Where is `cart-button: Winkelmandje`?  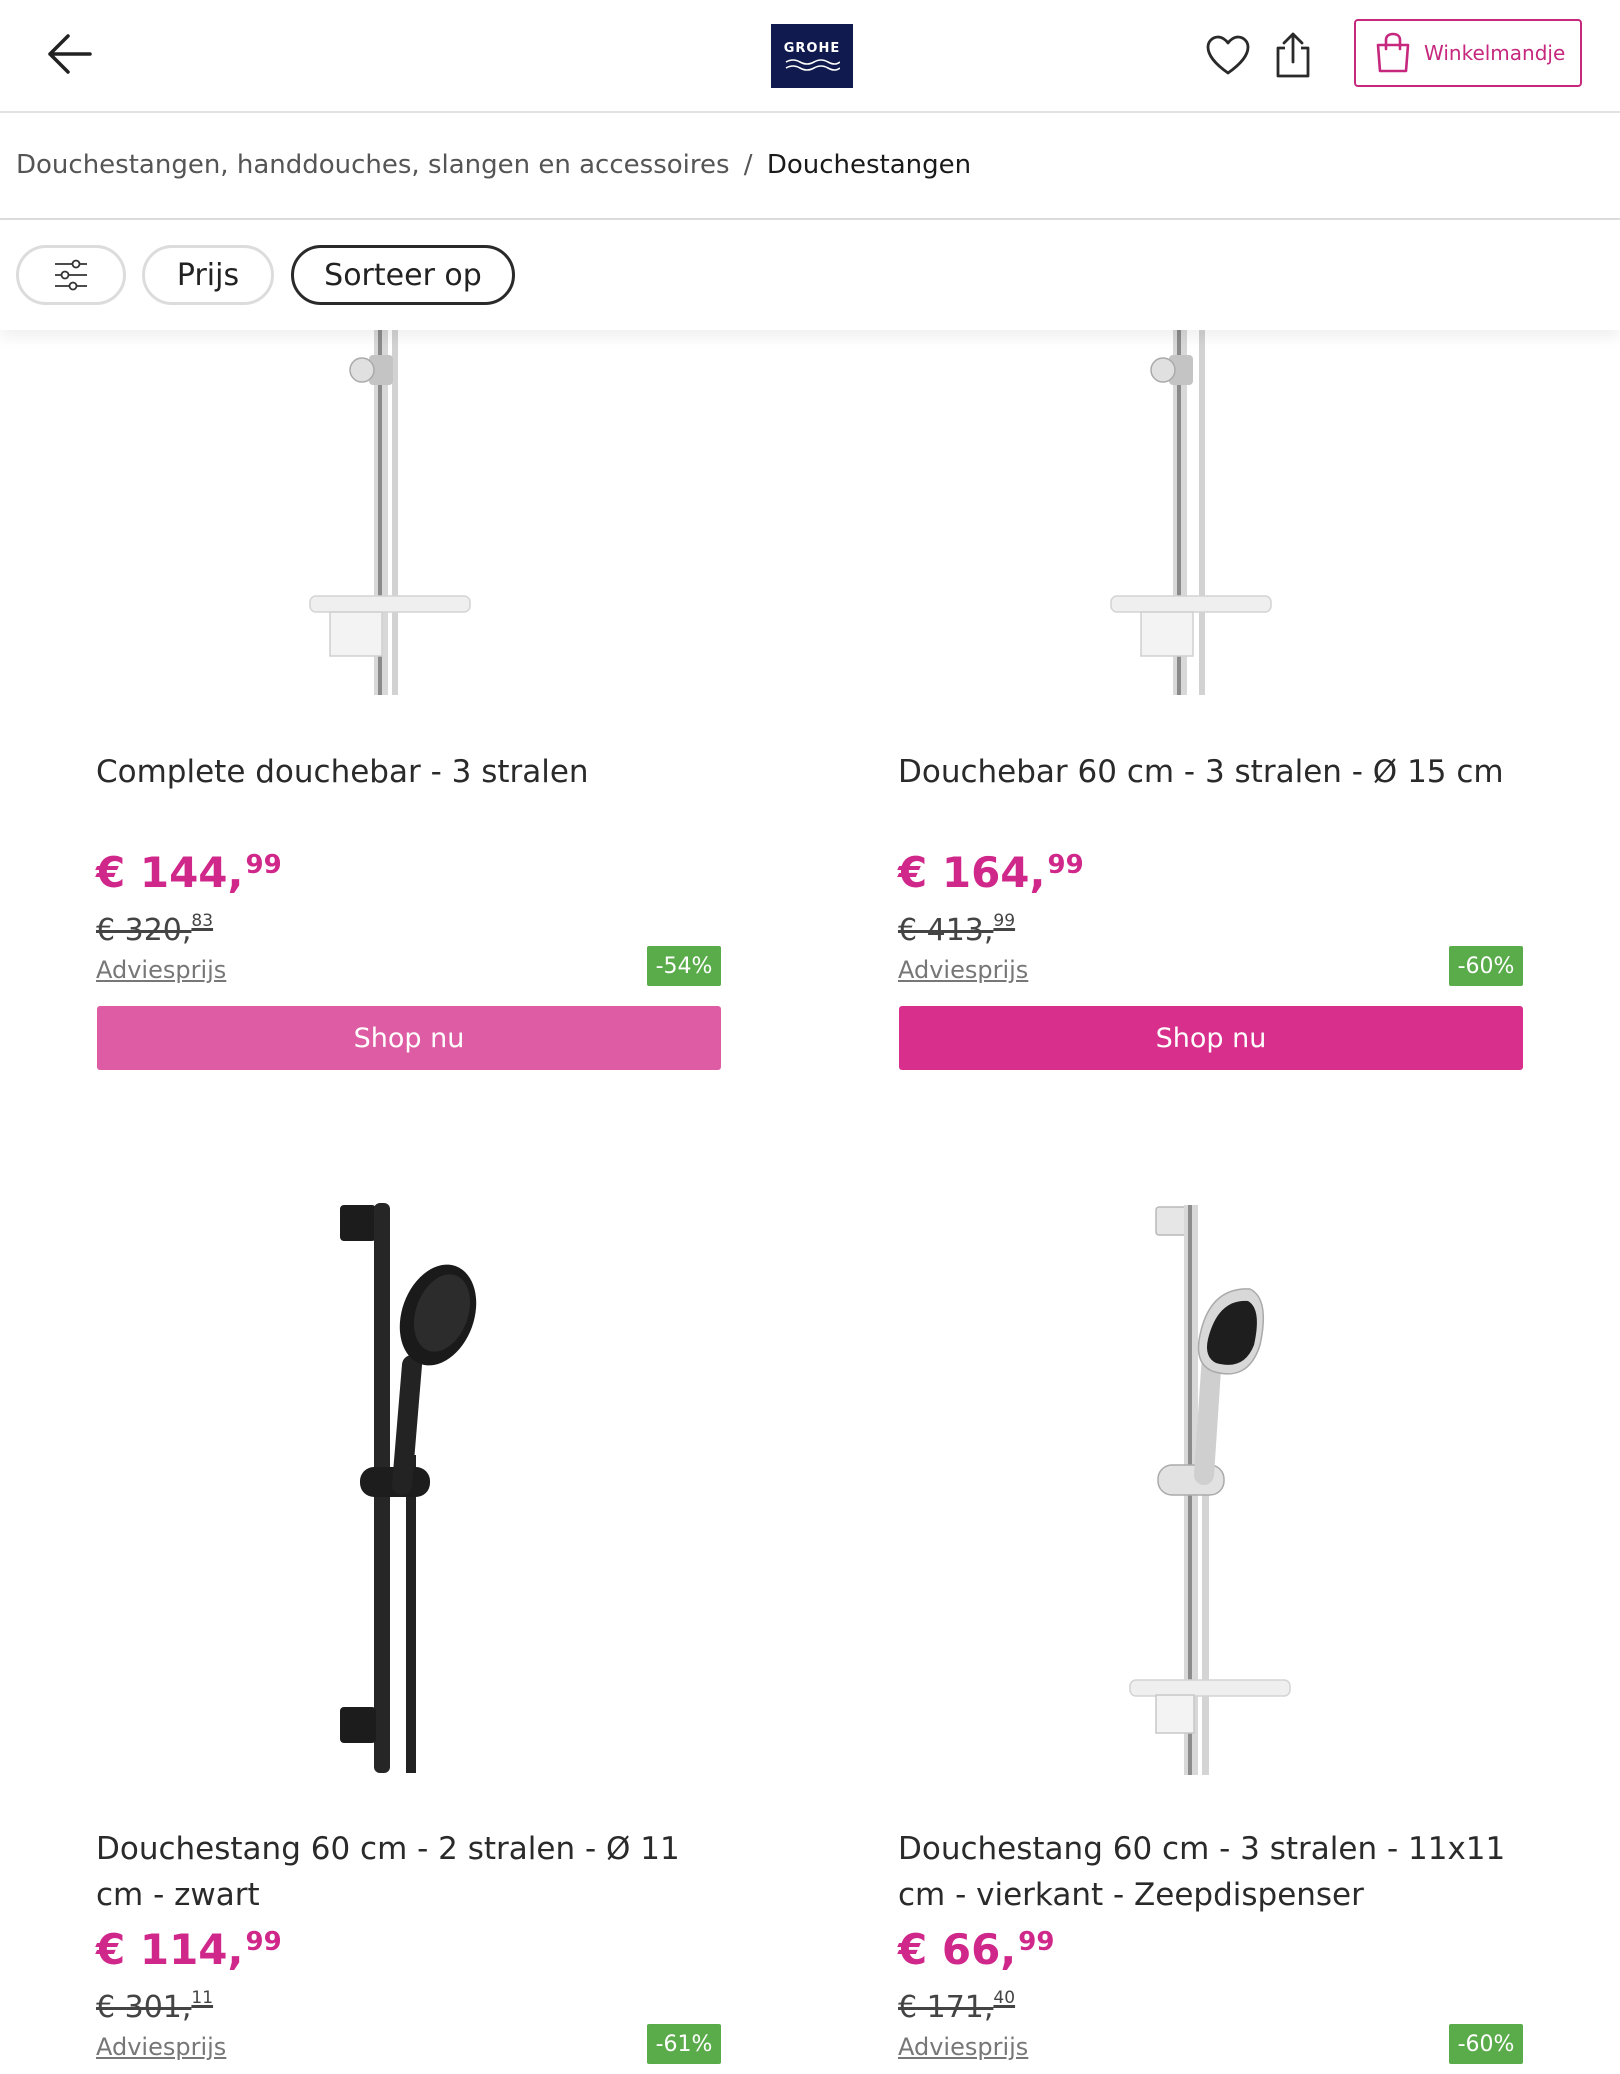 cart-button: Winkelmandje is located at coordinates (1468, 53).